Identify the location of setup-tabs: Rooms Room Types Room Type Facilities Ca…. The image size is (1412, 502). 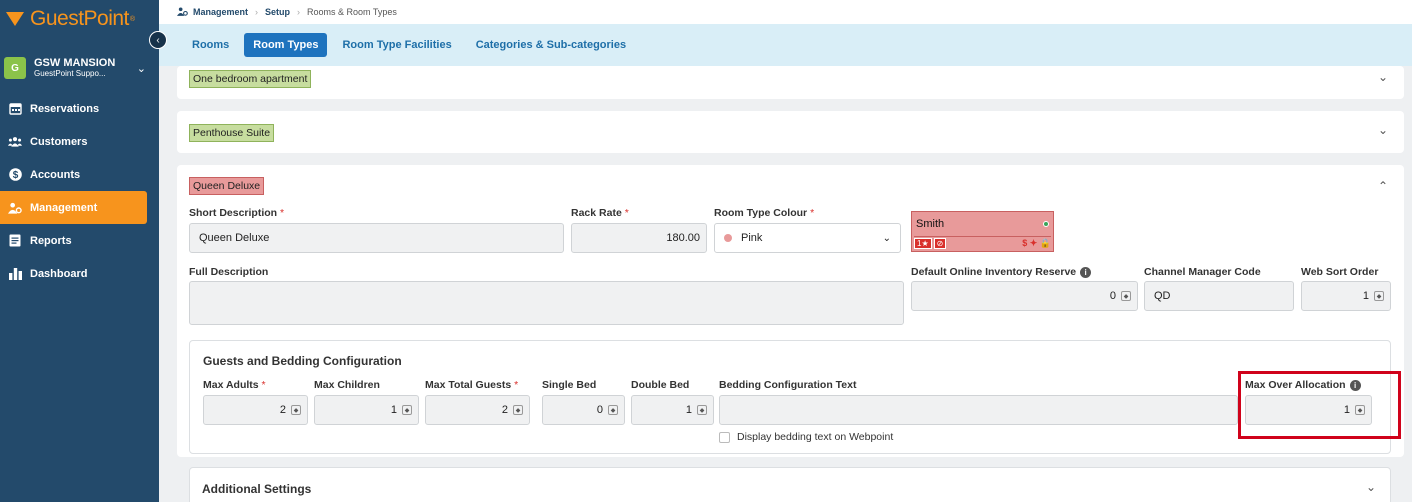
(785, 45).